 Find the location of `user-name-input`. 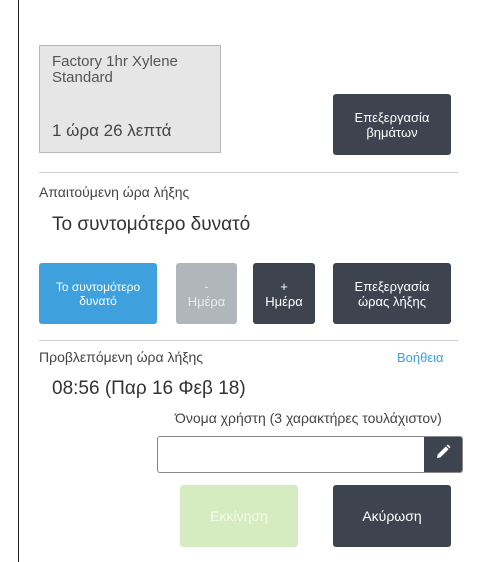

user-name-input is located at coordinates (292, 454).